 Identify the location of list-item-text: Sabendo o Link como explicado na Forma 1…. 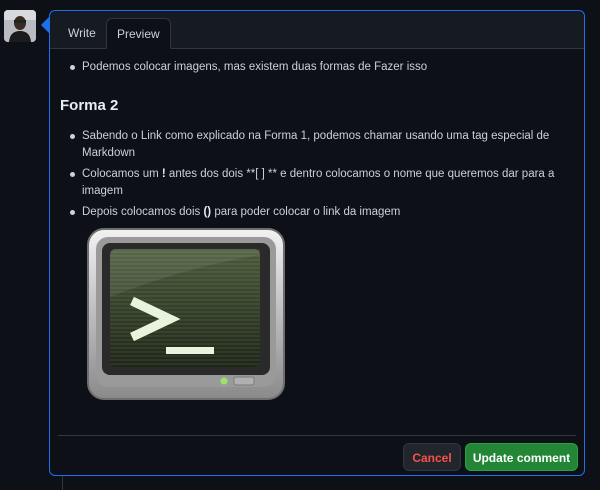
(316, 144).